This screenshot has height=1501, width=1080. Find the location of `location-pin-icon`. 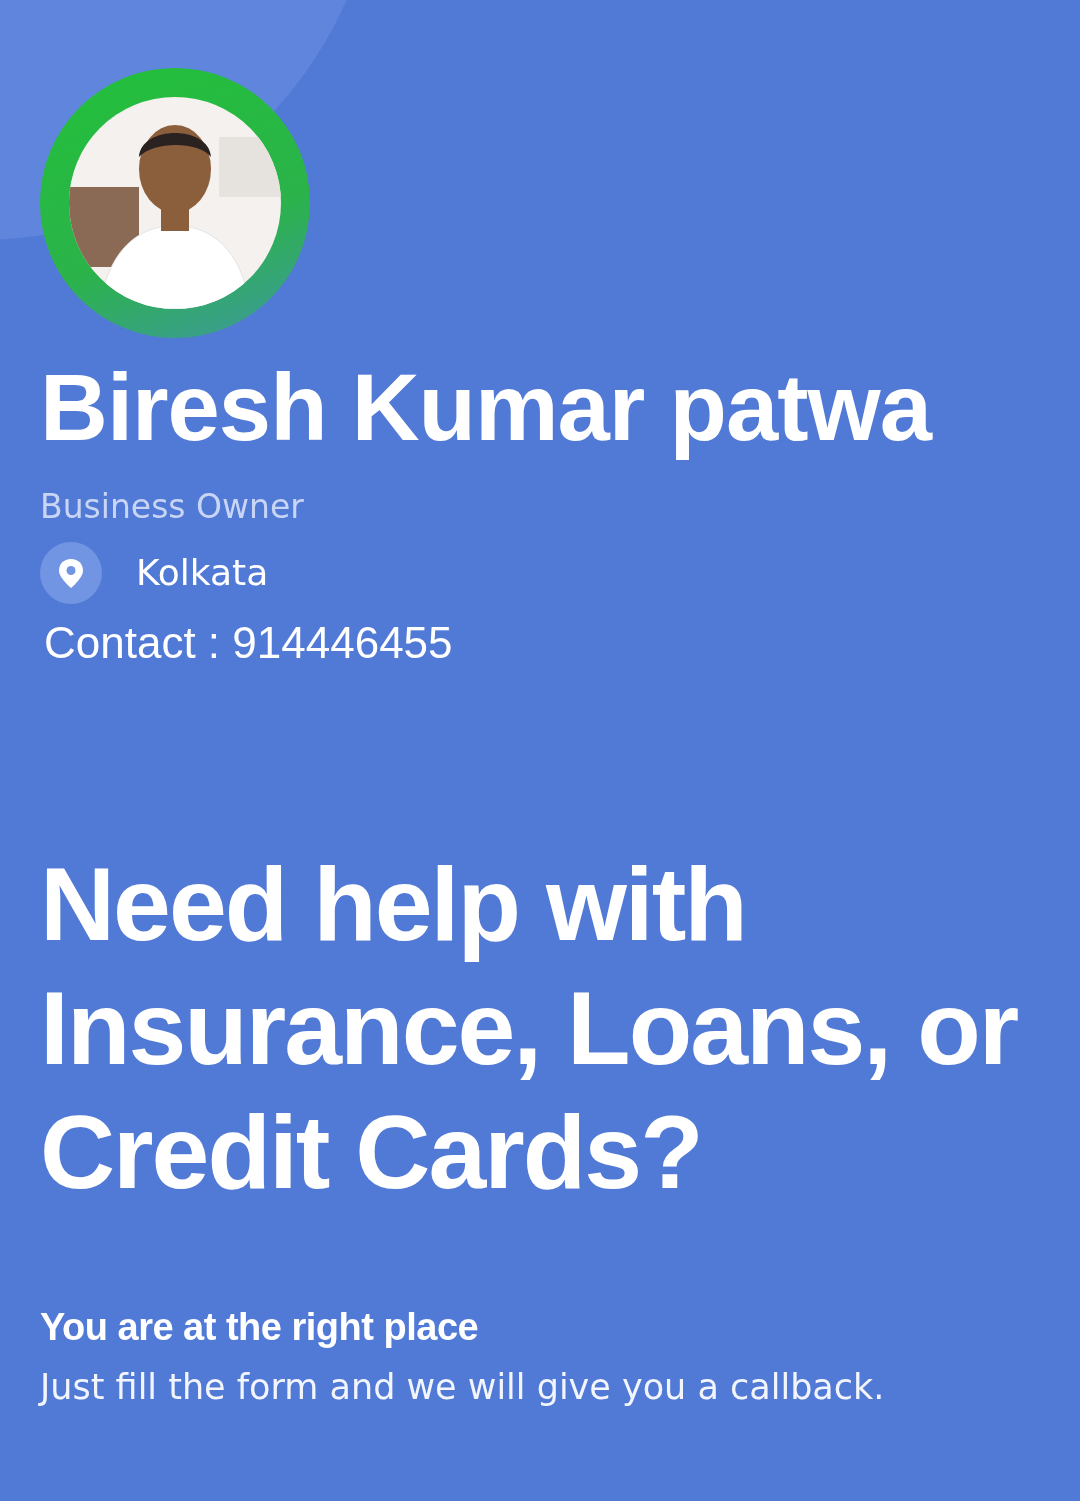

location-pin-icon is located at coordinates (71, 572).